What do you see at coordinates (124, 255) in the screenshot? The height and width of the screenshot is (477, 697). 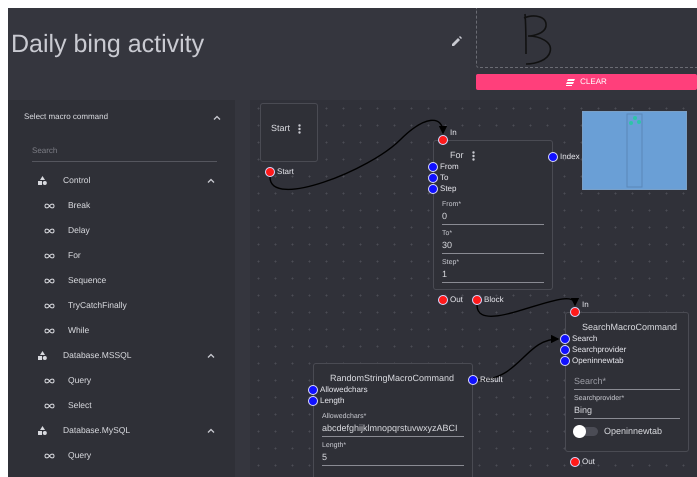 I see `command-item: For` at bounding box center [124, 255].